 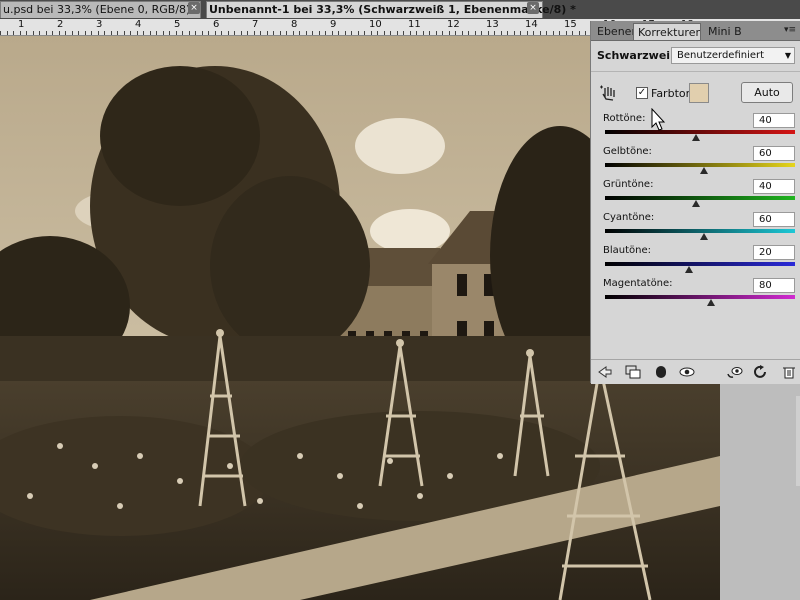 I want to click on slider-magentas: Magentatöne: 80, so click(x=695, y=294).